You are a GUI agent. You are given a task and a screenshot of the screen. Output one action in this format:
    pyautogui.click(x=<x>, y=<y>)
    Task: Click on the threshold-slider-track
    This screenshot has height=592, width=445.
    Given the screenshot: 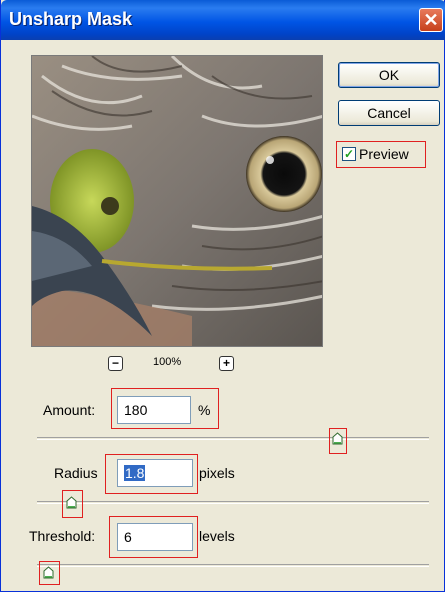 What is the action you would take?
    pyautogui.click(x=233, y=565)
    